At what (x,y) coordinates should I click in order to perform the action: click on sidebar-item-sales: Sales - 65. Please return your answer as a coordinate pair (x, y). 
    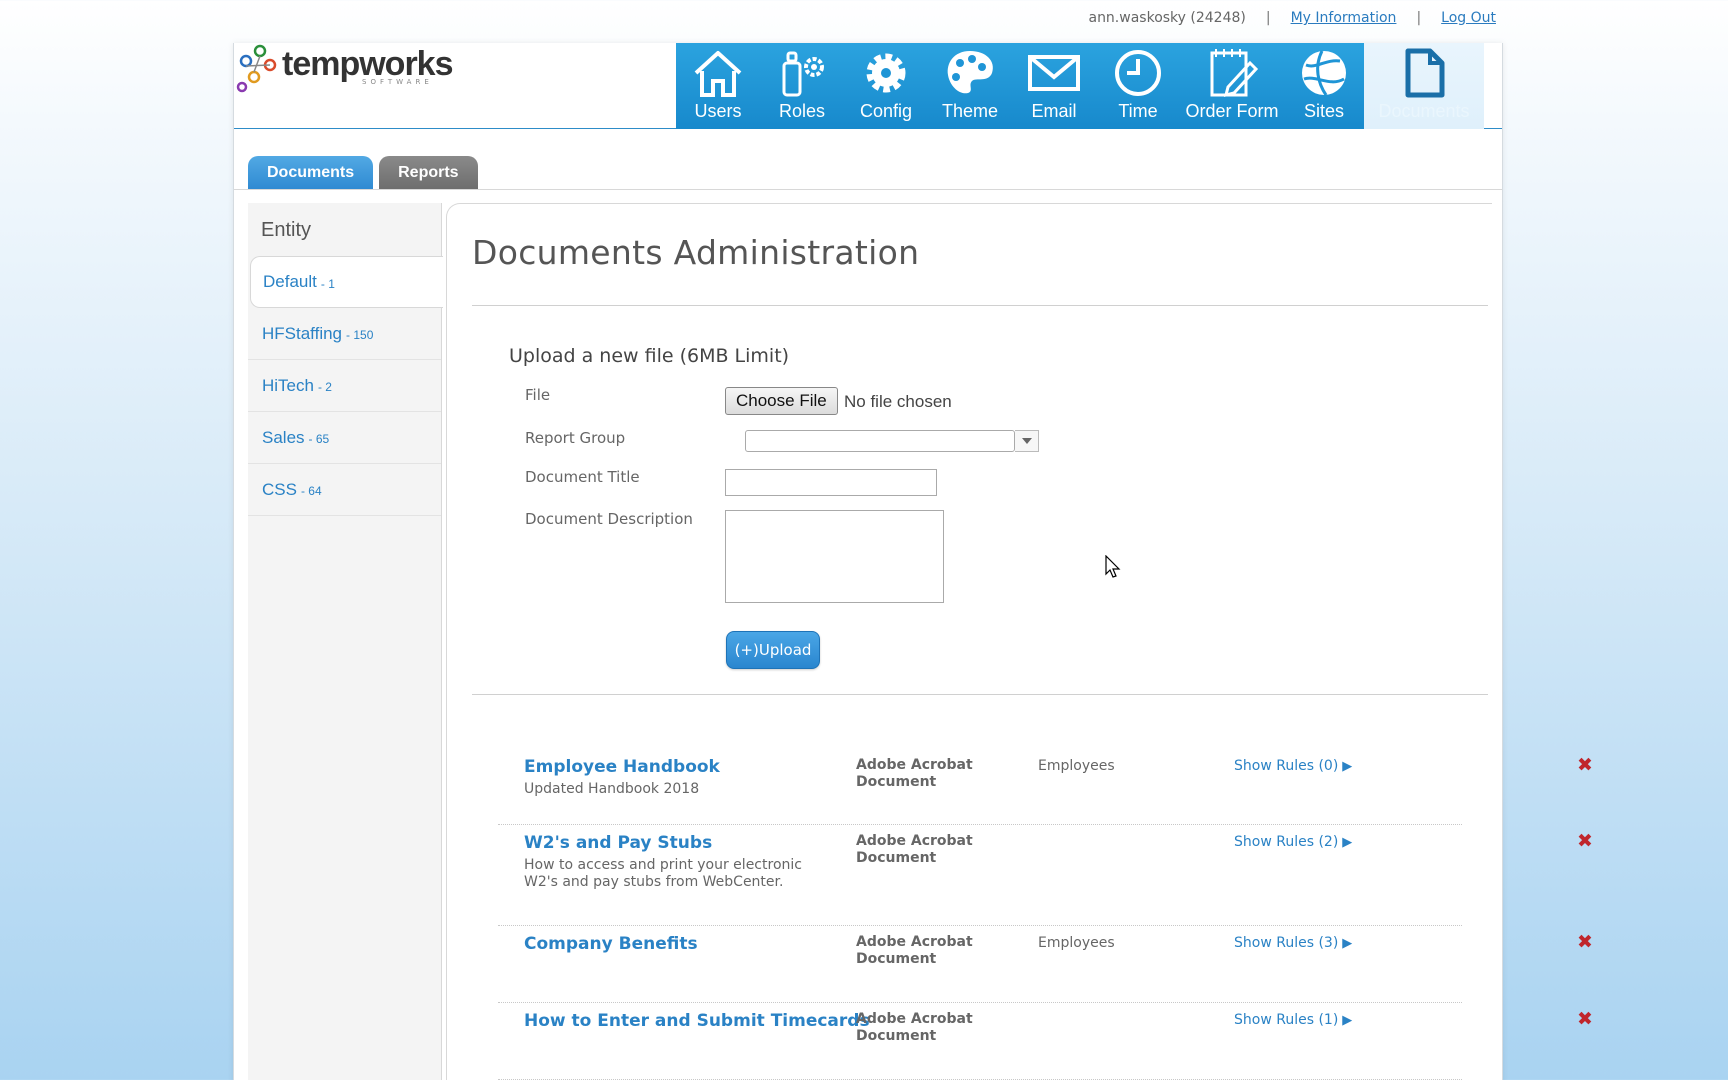
    Looking at the image, I should click on (344, 438).